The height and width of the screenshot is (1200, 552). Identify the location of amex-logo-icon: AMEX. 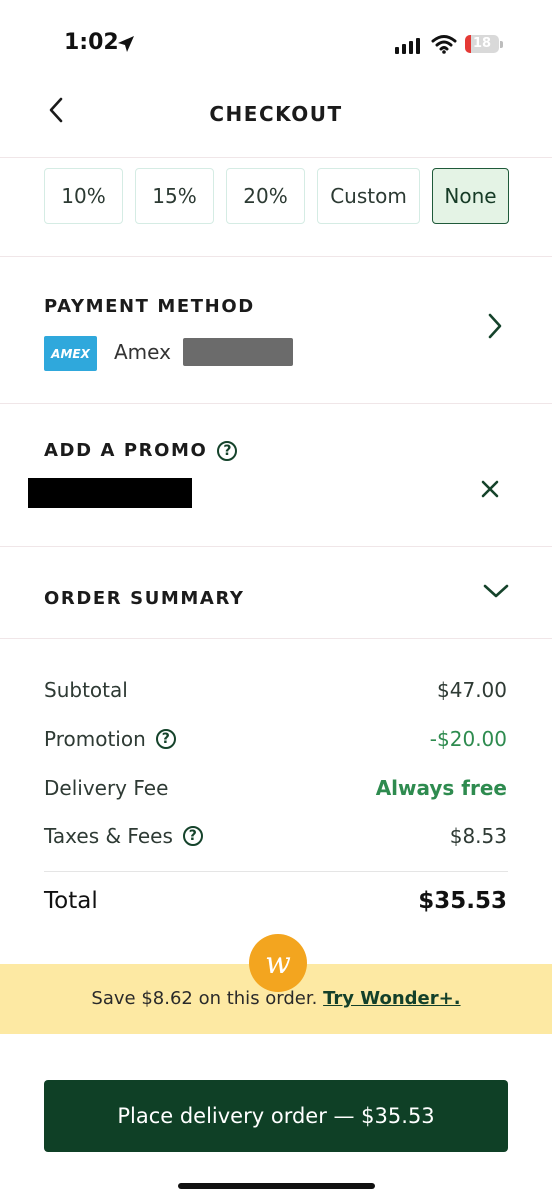
(70, 353).